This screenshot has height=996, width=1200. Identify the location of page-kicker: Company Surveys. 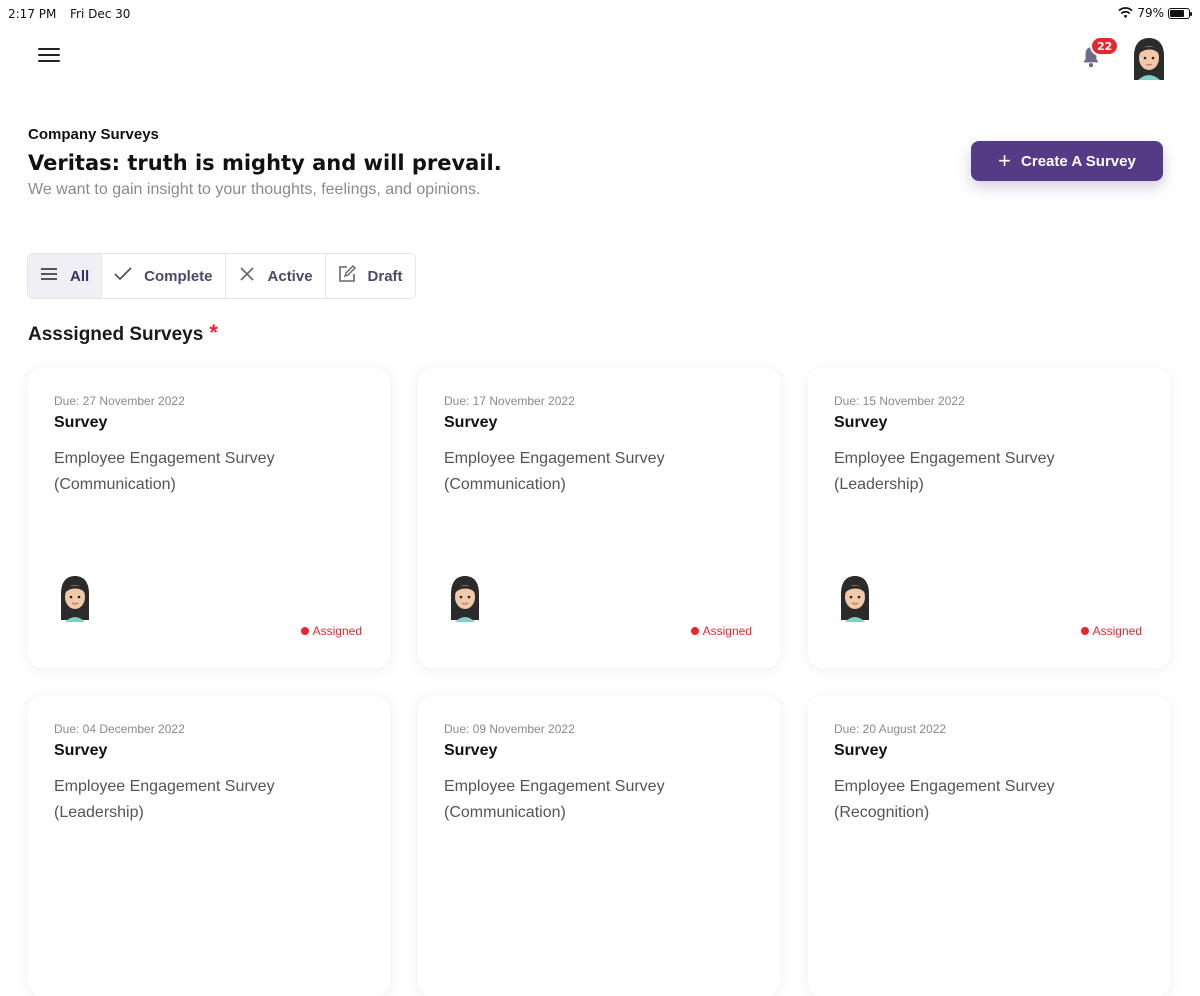
(93, 134).